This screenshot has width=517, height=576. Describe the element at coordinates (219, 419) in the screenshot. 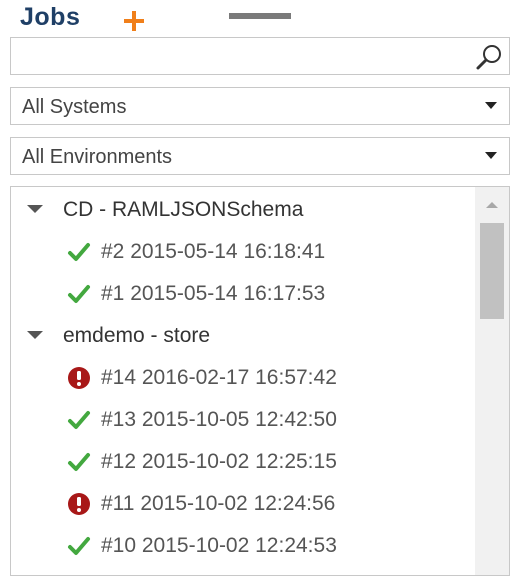

I see `job-item-label: #13 2015-10-05 12:42:50` at that location.